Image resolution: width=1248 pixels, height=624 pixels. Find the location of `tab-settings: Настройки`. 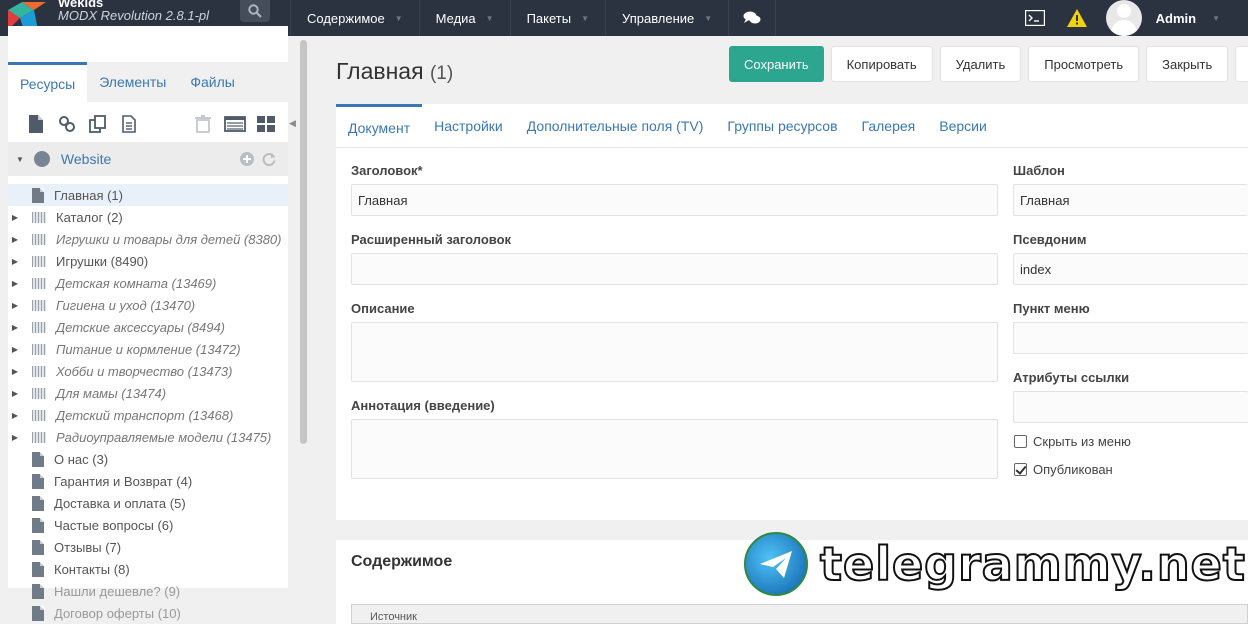

tab-settings: Настройки is located at coordinates (468, 126).